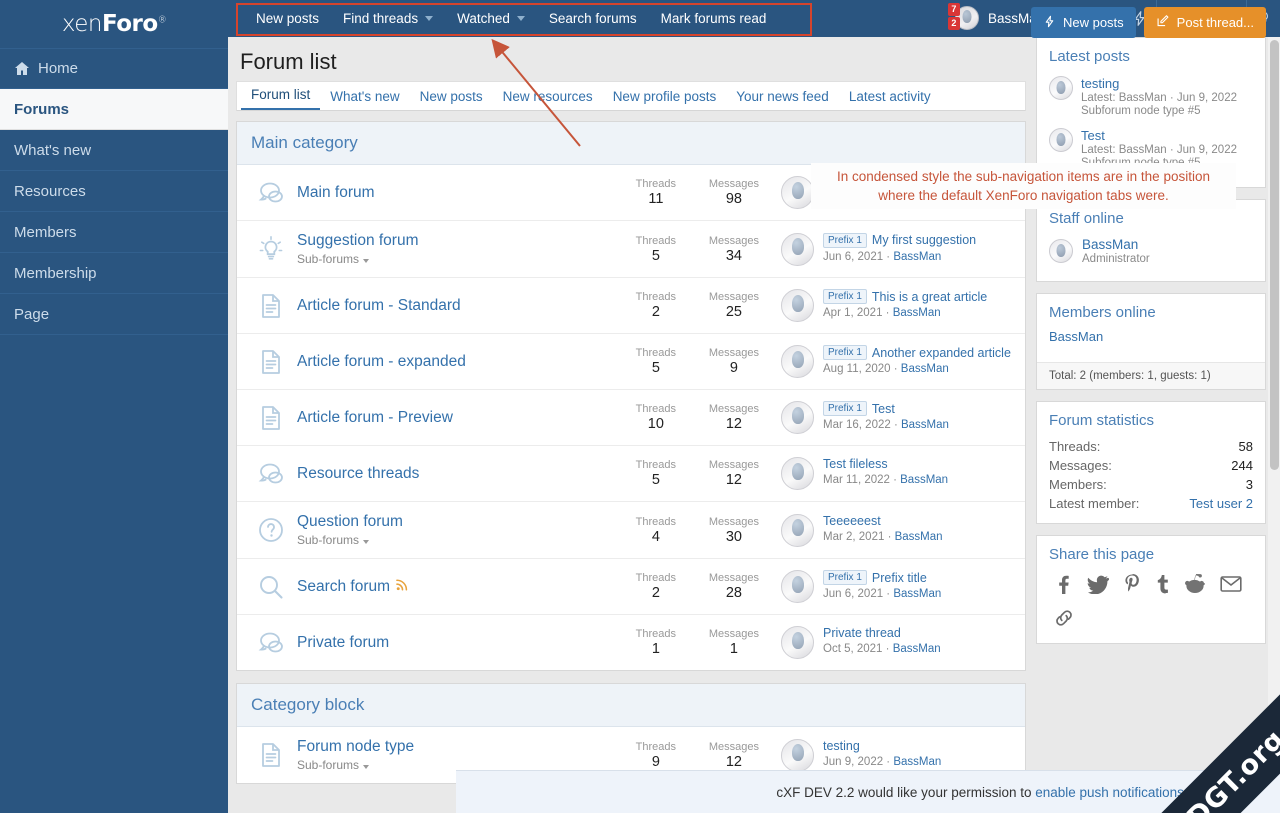 The width and height of the screenshot is (1280, 813). Describe the element at coordinates (465, 362) in the screenshot. I see `forum-node-title: Article forum - expanded` at that location.